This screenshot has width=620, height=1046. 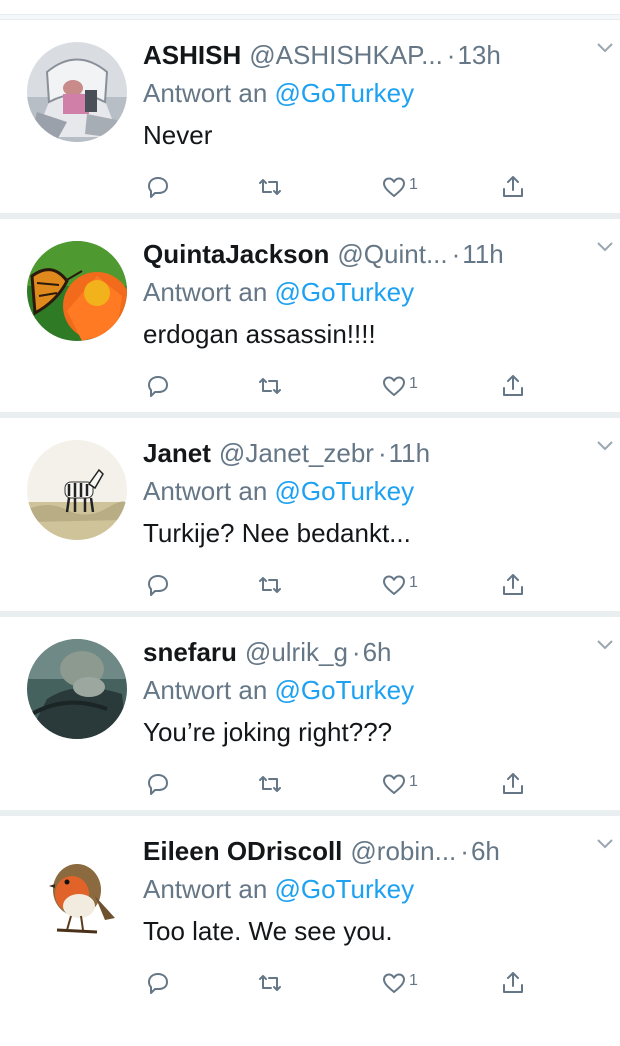 What do you see at coordinates (478, 55) in the screenshot?
I see `timestamp: 13h` at bounding box center [478, 55].